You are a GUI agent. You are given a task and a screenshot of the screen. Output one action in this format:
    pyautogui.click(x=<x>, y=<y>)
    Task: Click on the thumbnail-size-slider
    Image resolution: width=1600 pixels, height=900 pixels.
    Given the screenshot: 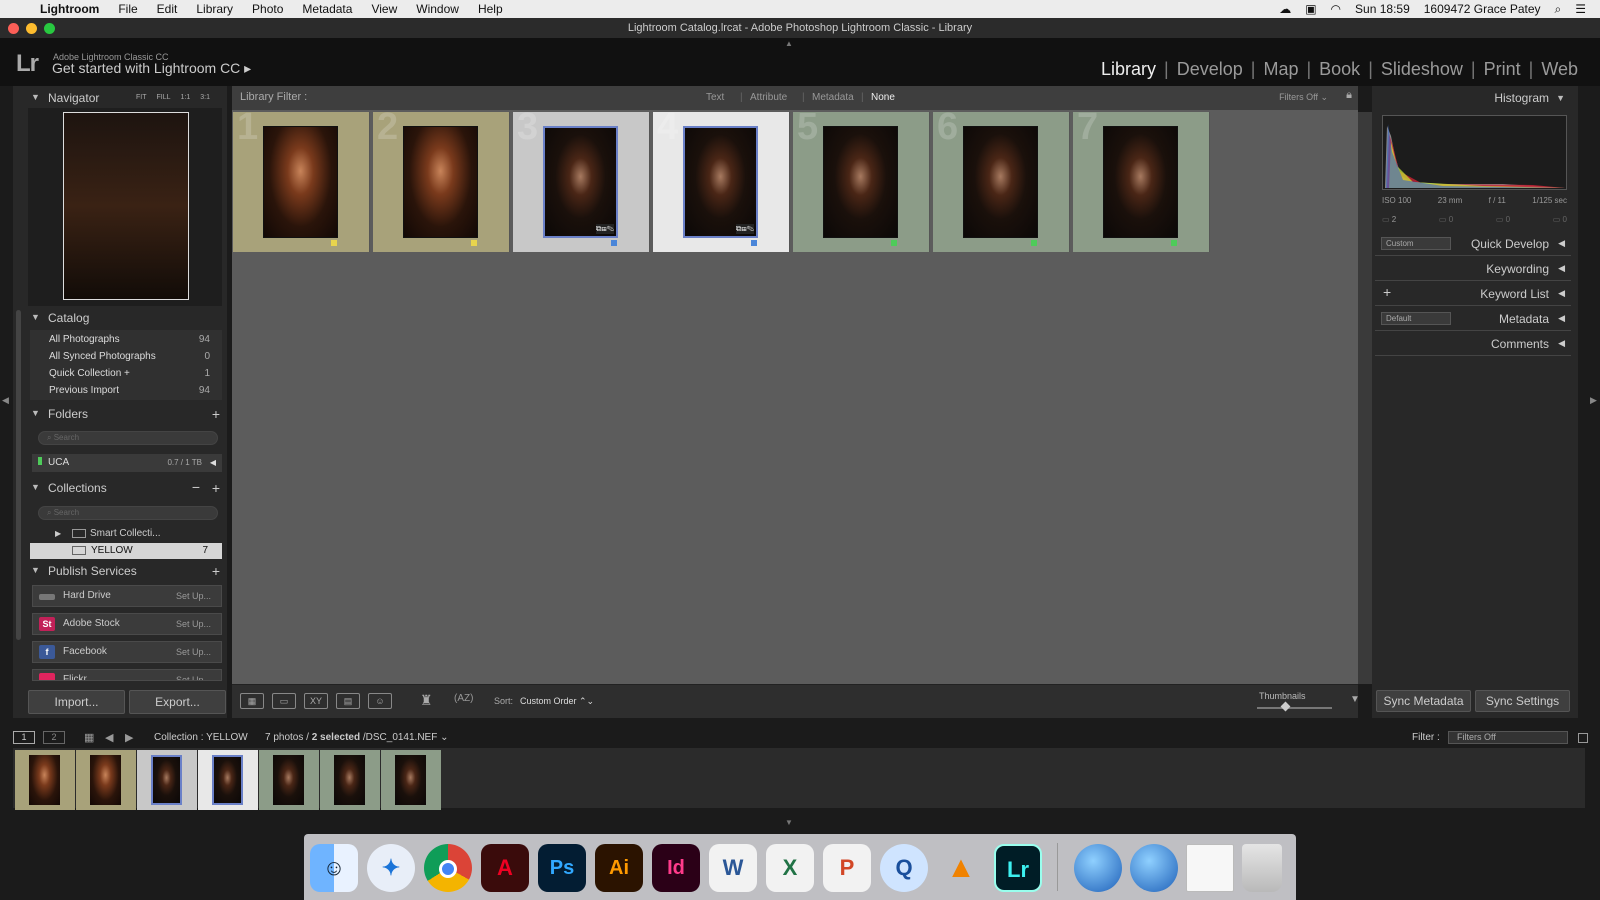 What is the action you would take?
    pyautogui.click(x=1294, y=708)
    